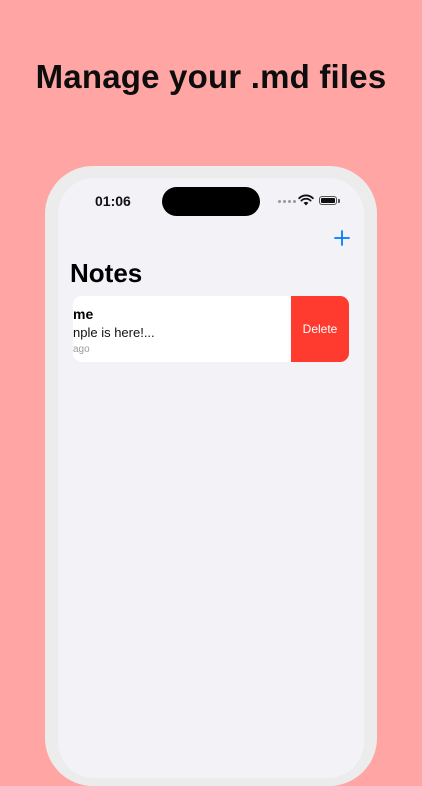 The height and width of the screenshot is (786, 422). Describe the element at coordinates (320, 329) in the screenshot. I see `delete-button: Delete` at that location.